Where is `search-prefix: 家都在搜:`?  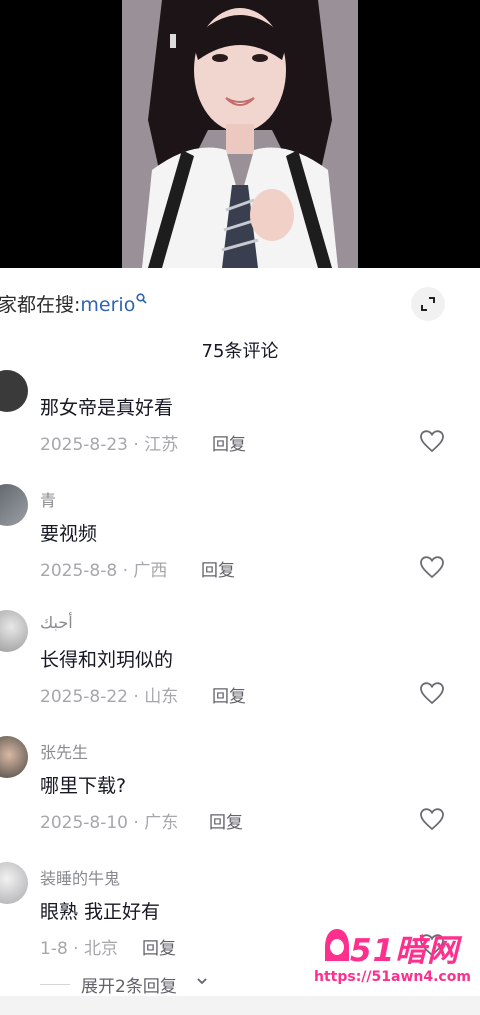 search-prefix: 家都在搜: is located at coordinates (40, 305).